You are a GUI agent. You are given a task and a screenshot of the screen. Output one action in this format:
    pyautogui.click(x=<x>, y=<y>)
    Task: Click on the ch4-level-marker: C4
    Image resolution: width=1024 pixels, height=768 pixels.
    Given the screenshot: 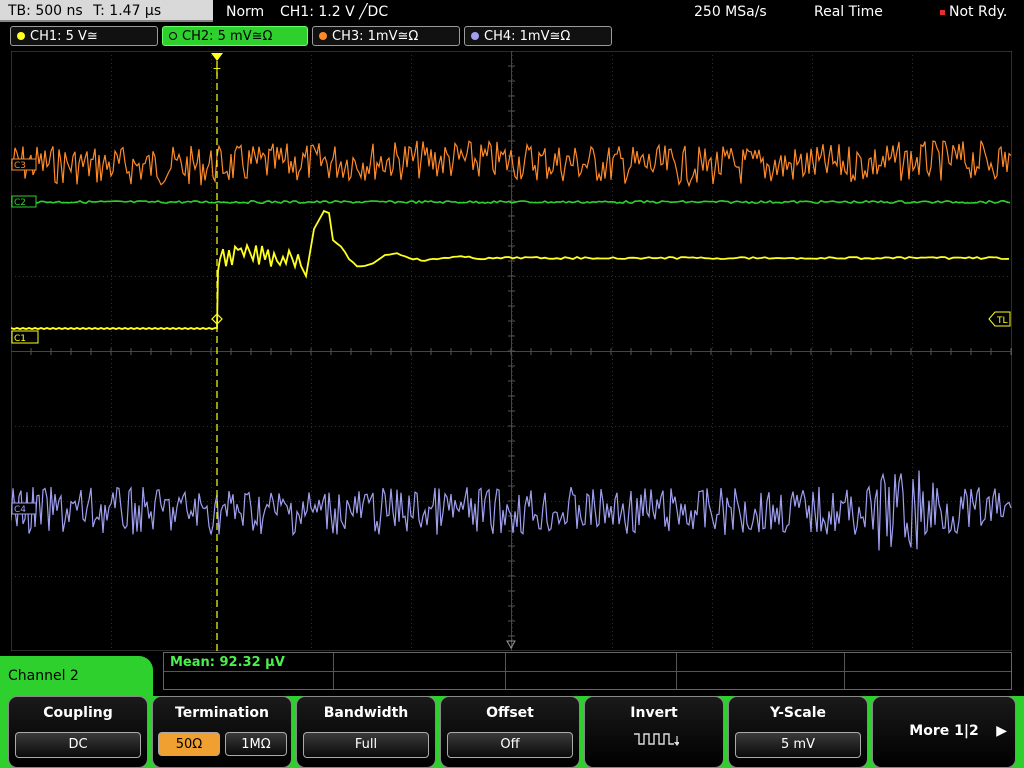 What is the action you would take?
    pyautogui.click(x=24, y=508)
    